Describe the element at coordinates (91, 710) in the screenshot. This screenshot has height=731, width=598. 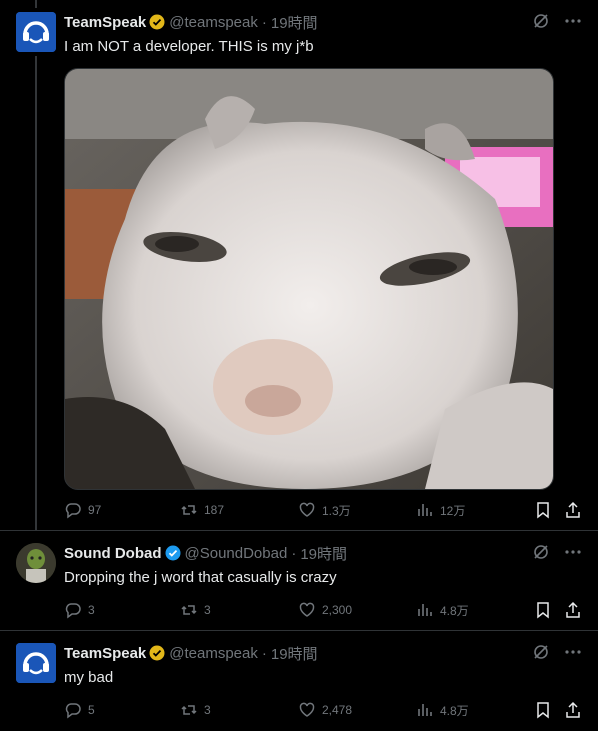
I see `reply-count: 5` at that location.